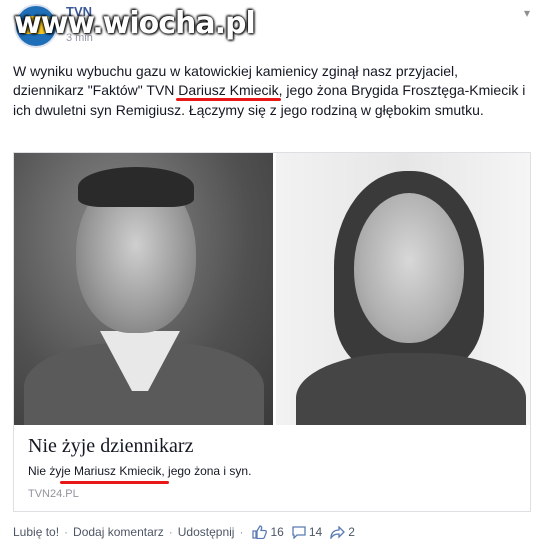 Image resolution: width=544 pixels, height=547 pixels. What do you see at coordinates (36, 532) in the screenshot?
I see `like-link: Lubię to!` at bounding box center [36, 532].